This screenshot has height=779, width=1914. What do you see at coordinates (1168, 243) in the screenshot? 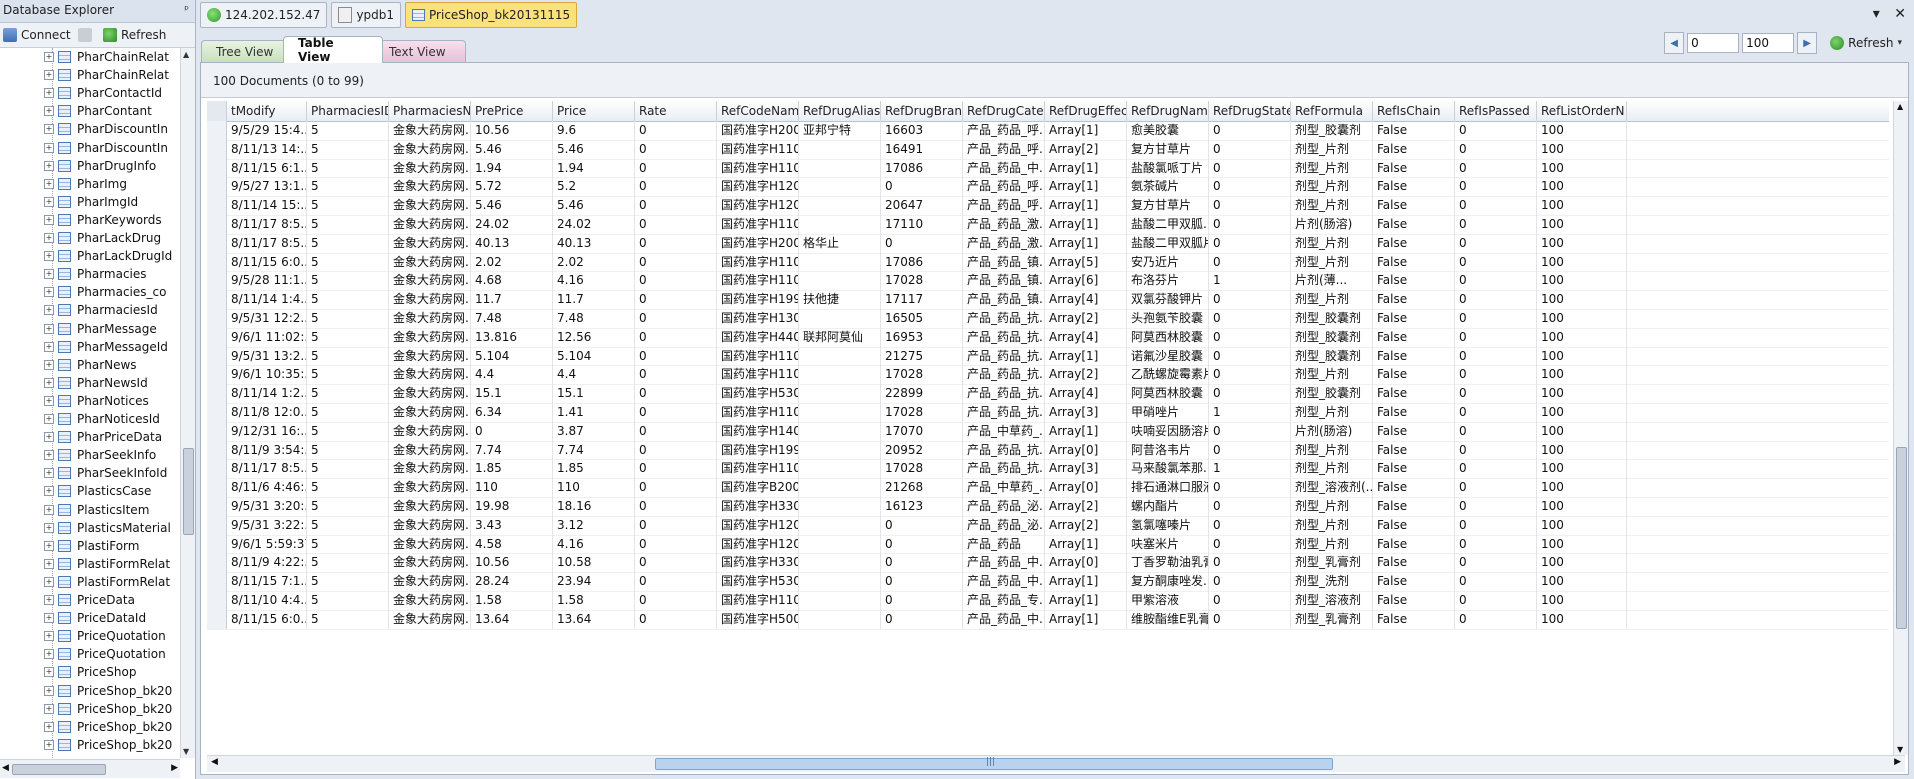
I see `table-cell: 盐酸二甲双胍片` at bounding box center [1168, 243].